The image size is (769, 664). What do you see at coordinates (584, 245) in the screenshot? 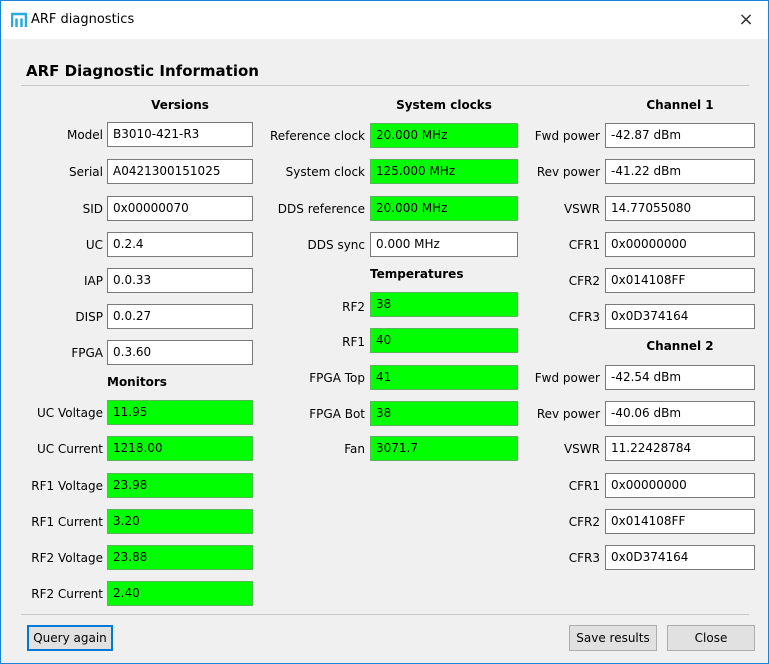
I see `channel1-label: CFR1` at bounding box center [584, 245].